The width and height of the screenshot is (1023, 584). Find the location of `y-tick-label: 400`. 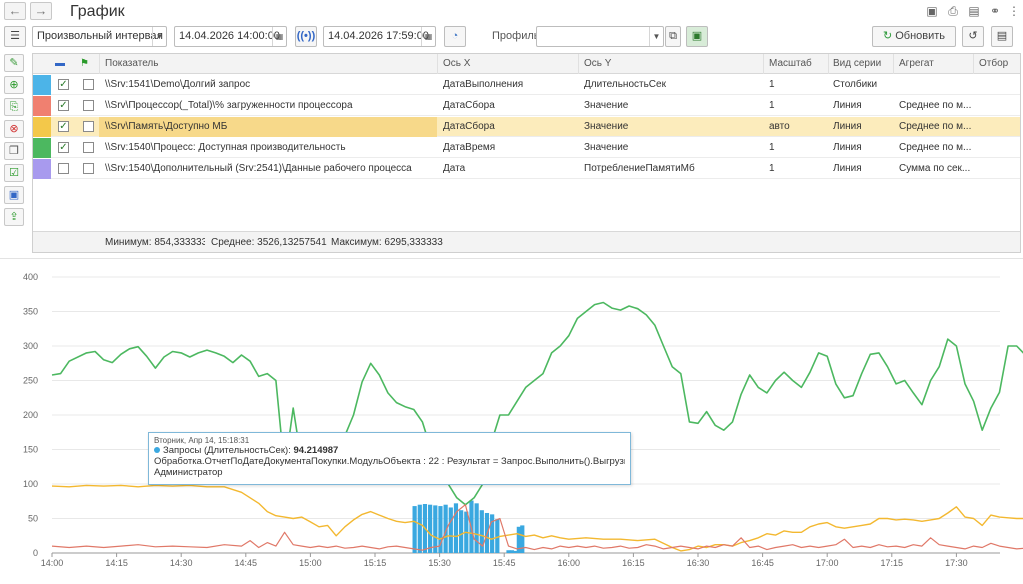

y-tick-label: 400 is located at coordinates (30, 277).